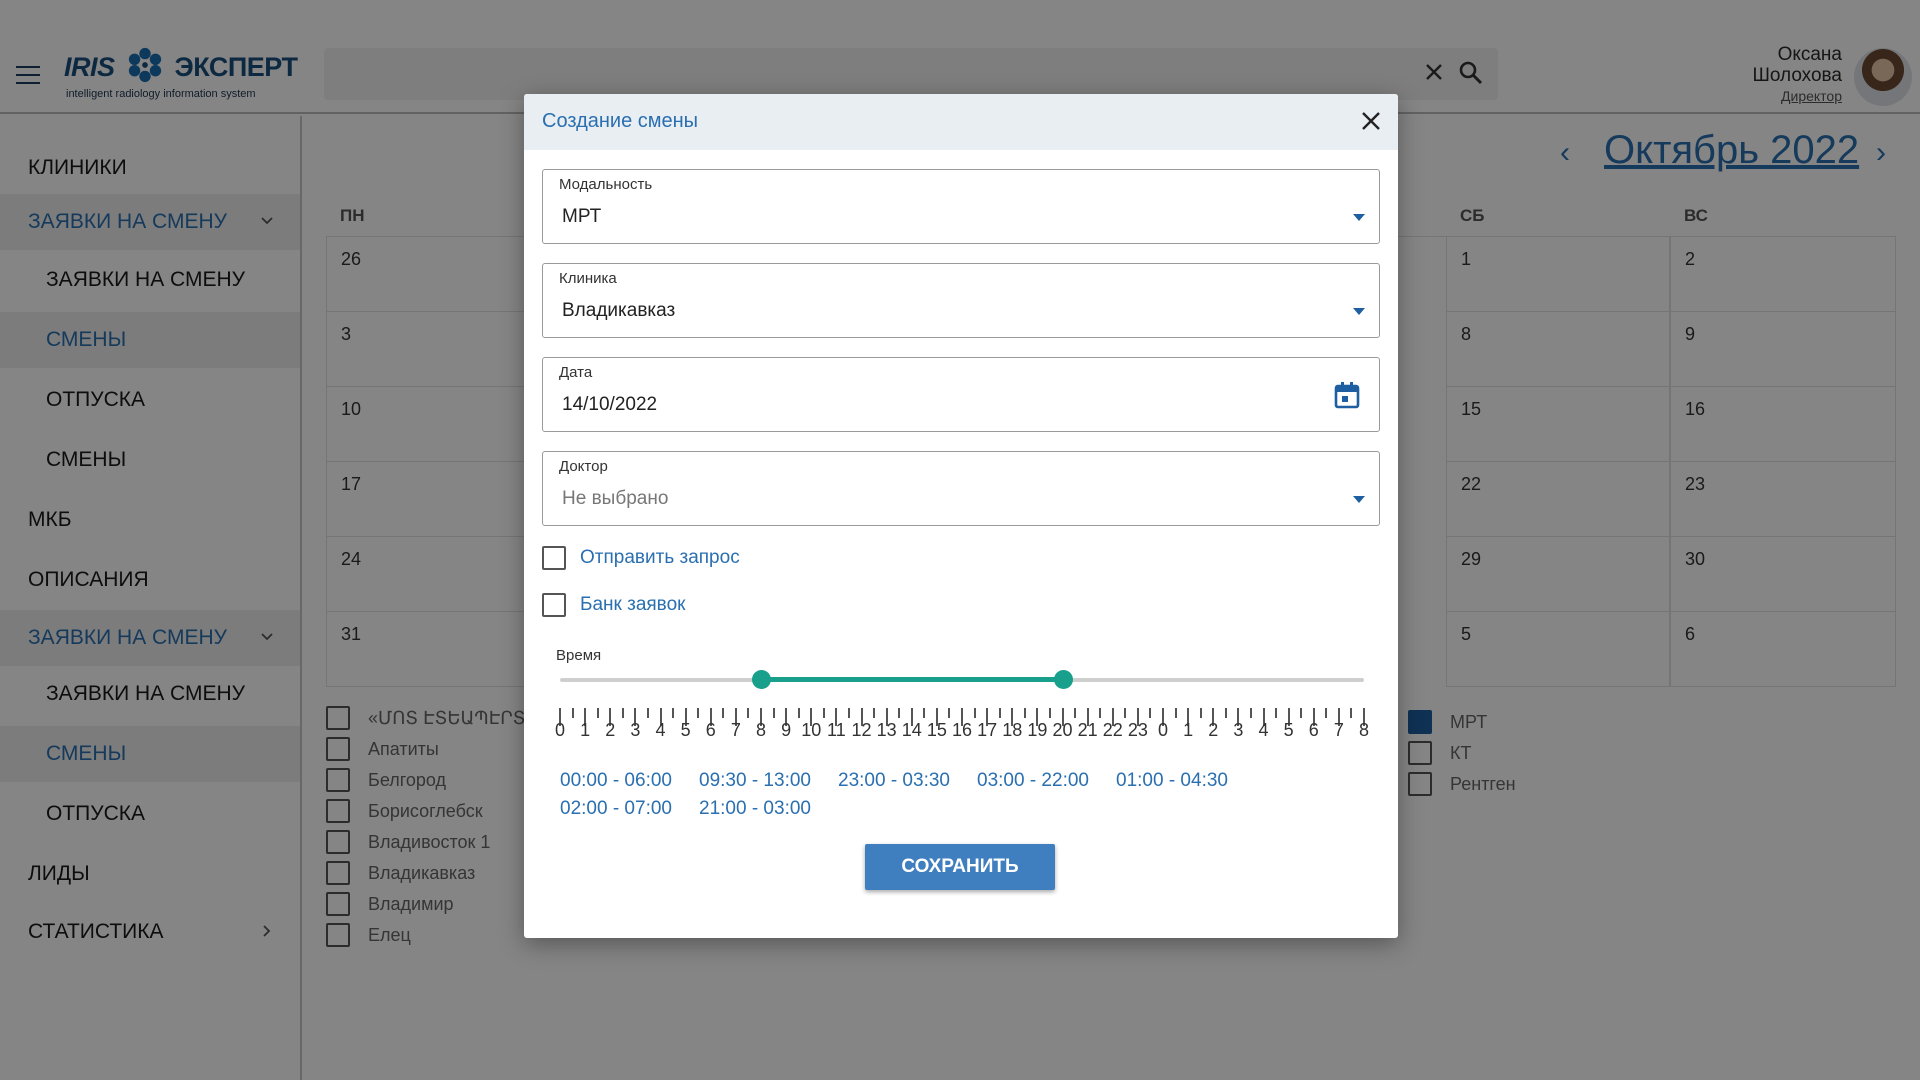 The width and height of the screenshot is (1920, 1080). What do you see at coordinates (620, 121) in the screenshot?
I see `dialog-title: Создание смены` at bounding box center [620, 121].